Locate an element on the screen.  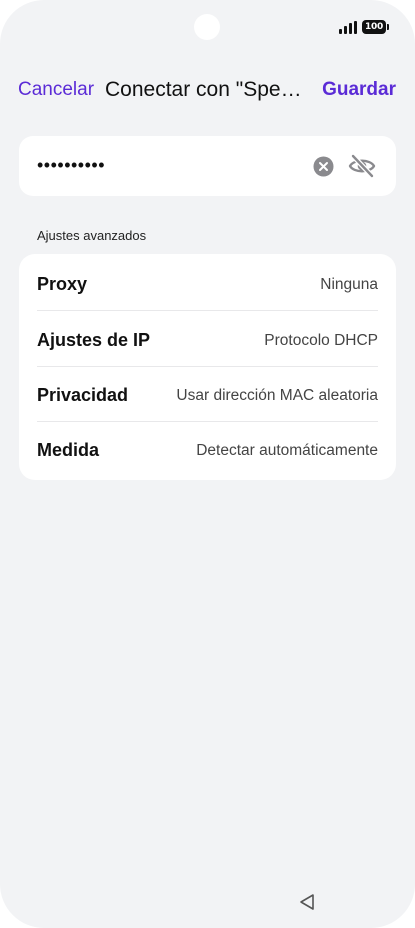
camera-cutout is located at coordinates (207, 27).